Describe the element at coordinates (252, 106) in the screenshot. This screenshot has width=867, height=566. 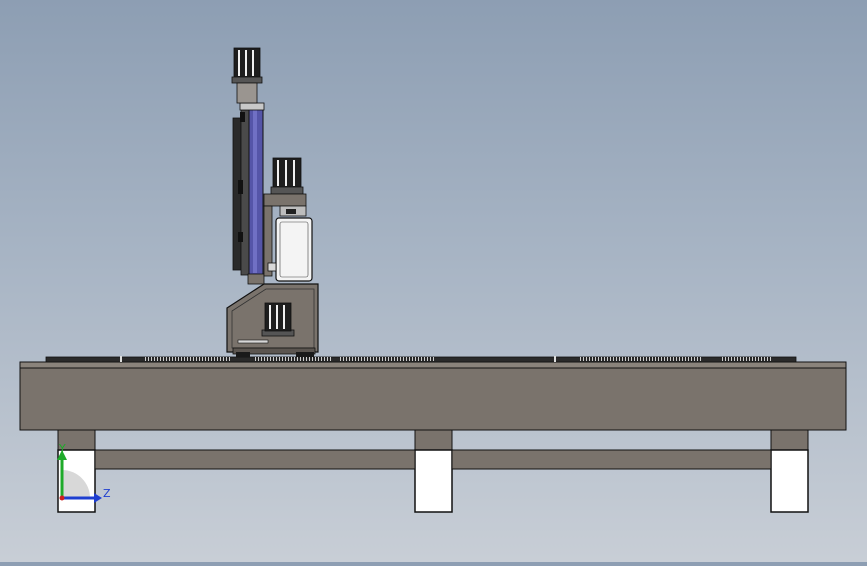
I see `column-top-cap` at that location.